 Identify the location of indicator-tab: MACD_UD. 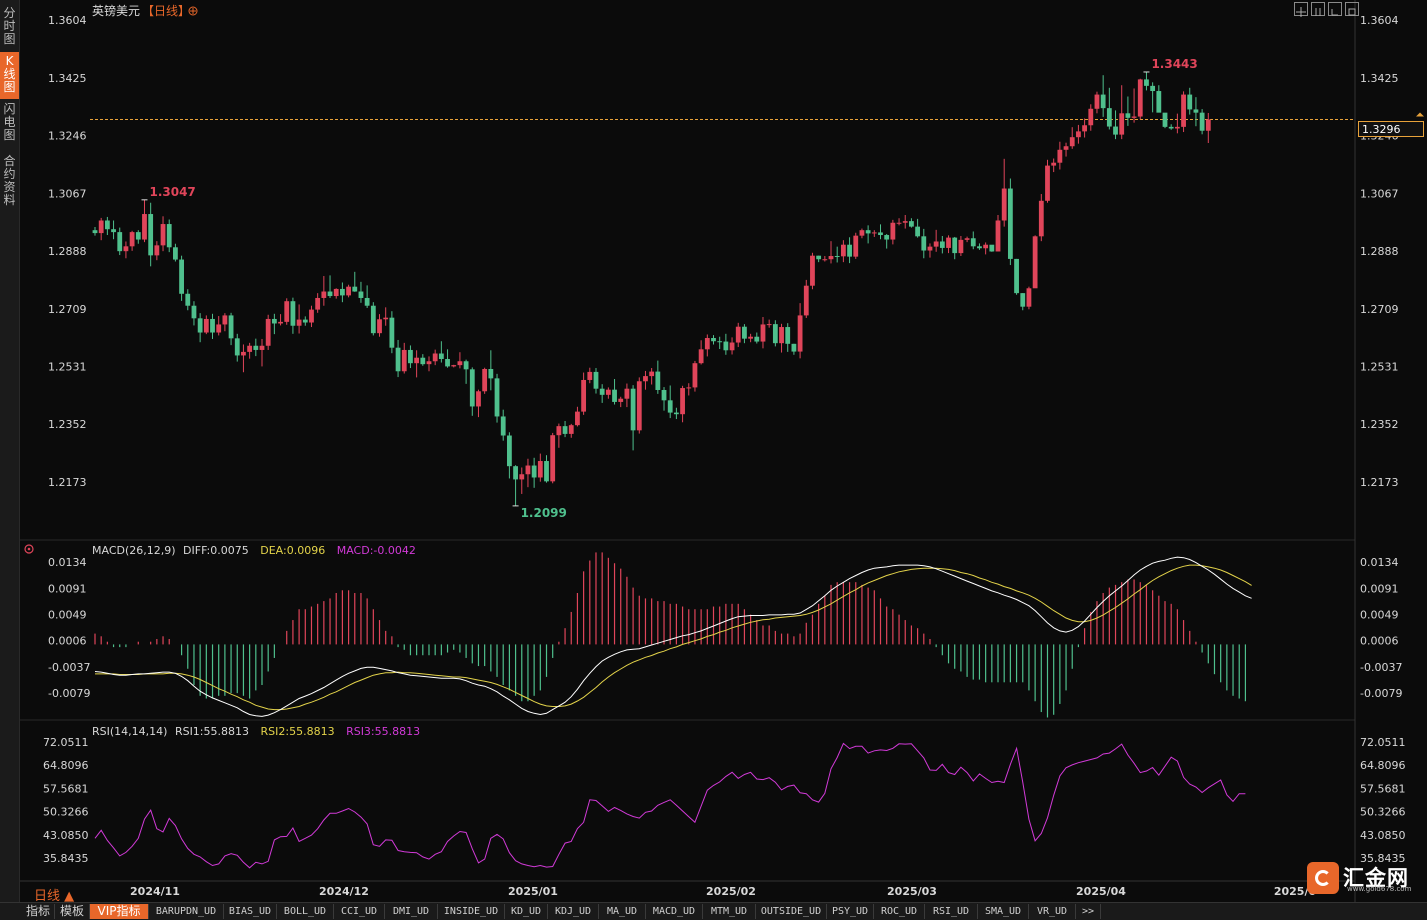
(674, 911).